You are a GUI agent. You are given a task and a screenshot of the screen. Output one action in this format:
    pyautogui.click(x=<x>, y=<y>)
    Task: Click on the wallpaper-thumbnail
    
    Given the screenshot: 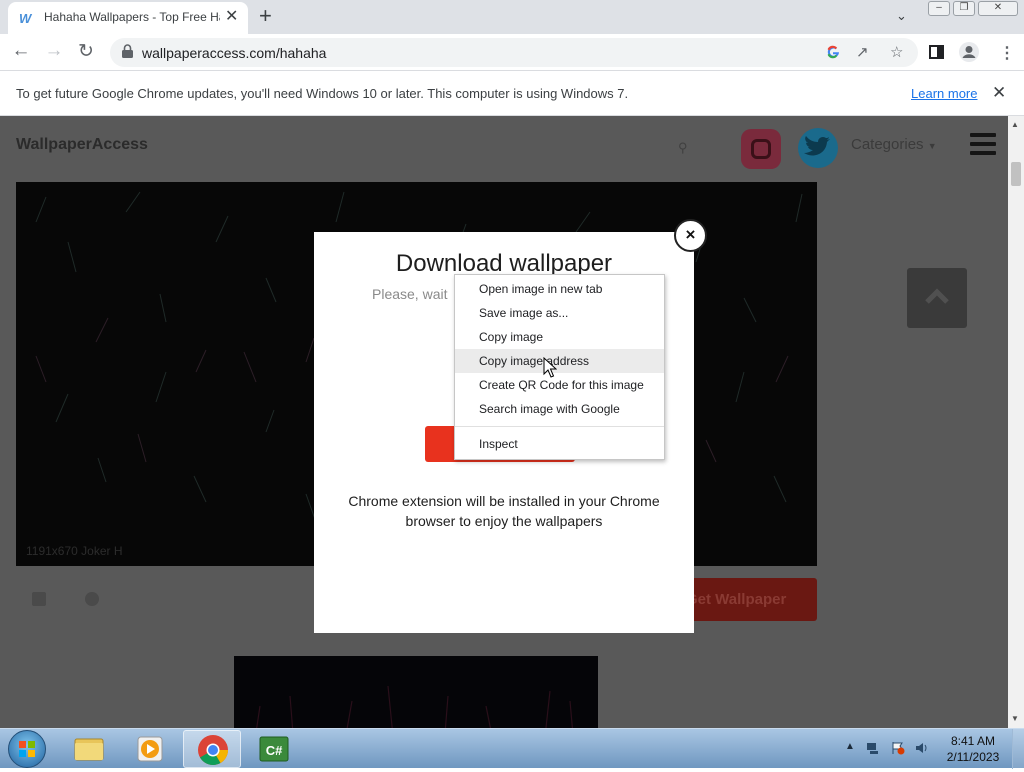 What is the action you would take?
    pyautogui.click(x=416, y=692)
    